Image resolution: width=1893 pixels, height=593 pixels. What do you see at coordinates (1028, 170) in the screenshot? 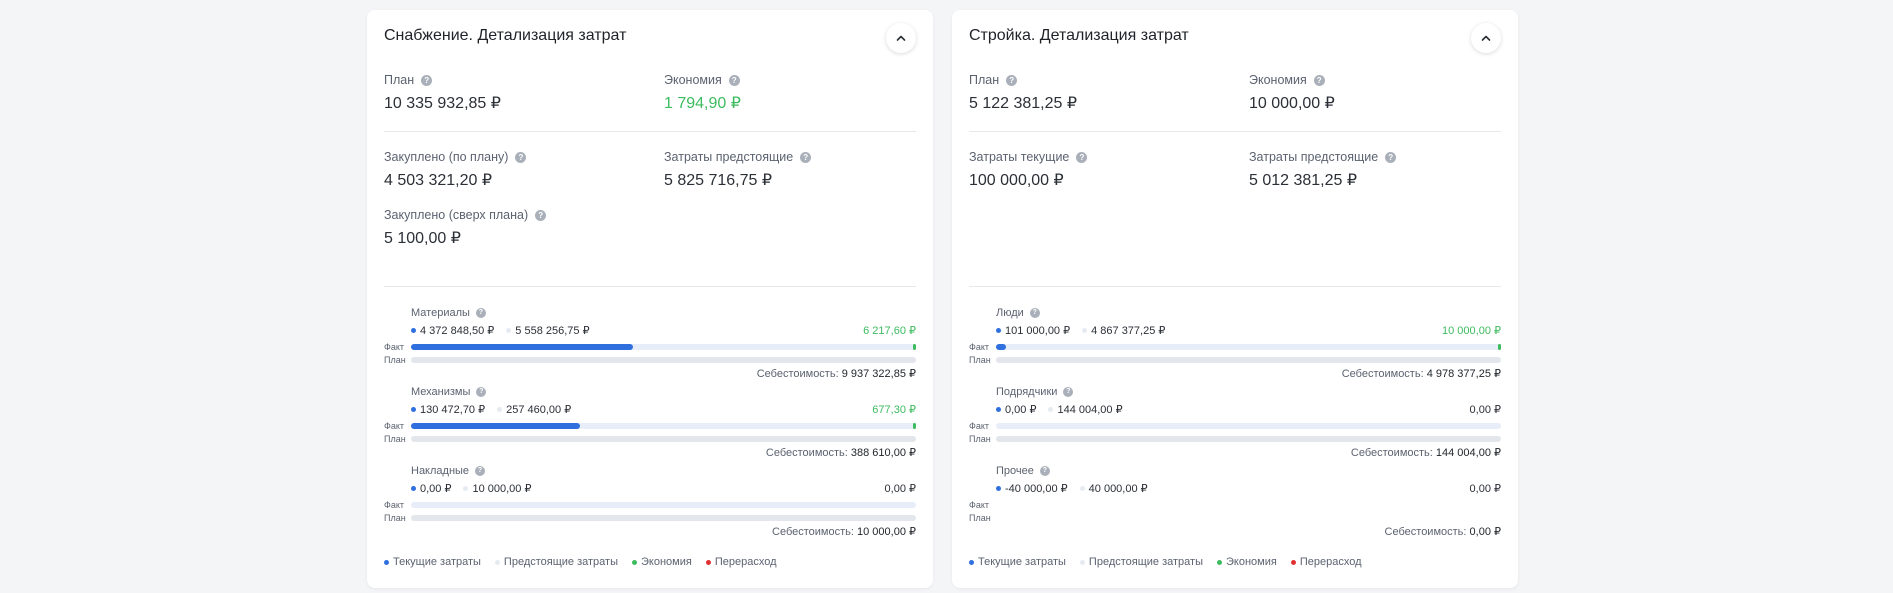
I see `metric-current-costs: Затраты текущие? 100 000,00 ₽` at bounding box center [1028, 170].